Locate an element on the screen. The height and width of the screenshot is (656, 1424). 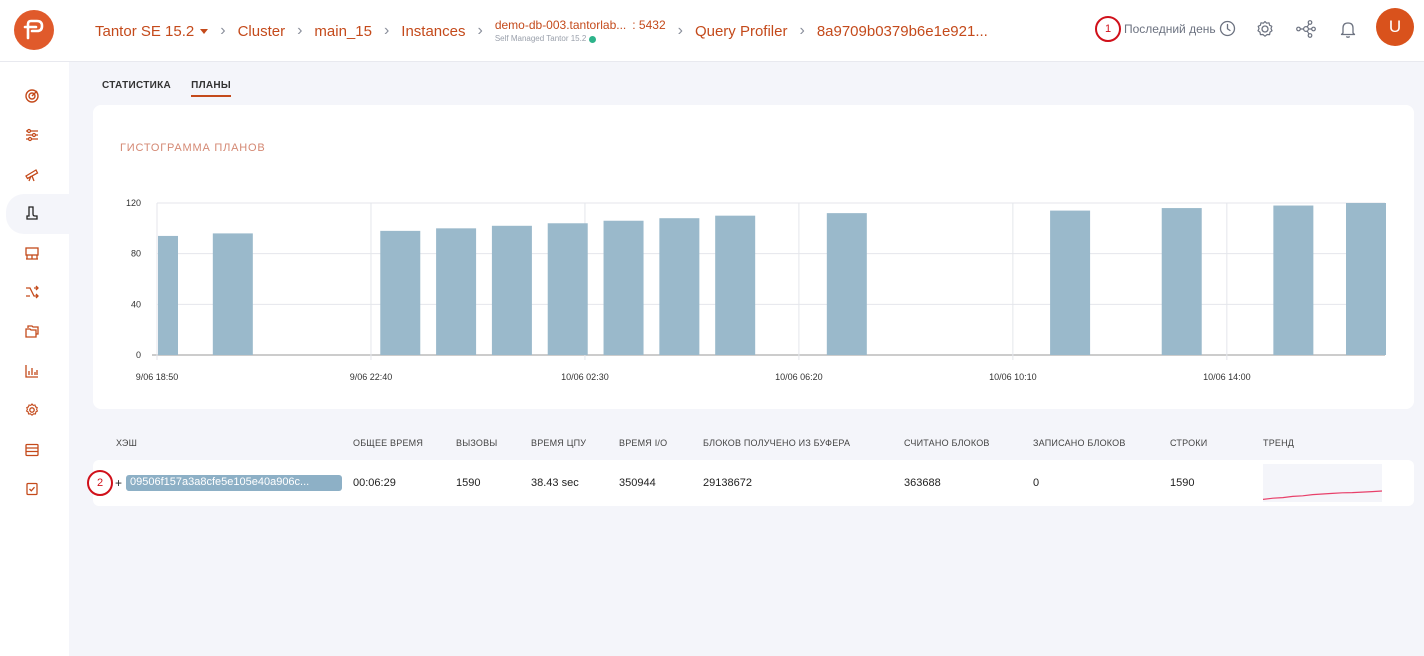
cell-buffer-hits: 29138672 is located at coordinates (727, 483).